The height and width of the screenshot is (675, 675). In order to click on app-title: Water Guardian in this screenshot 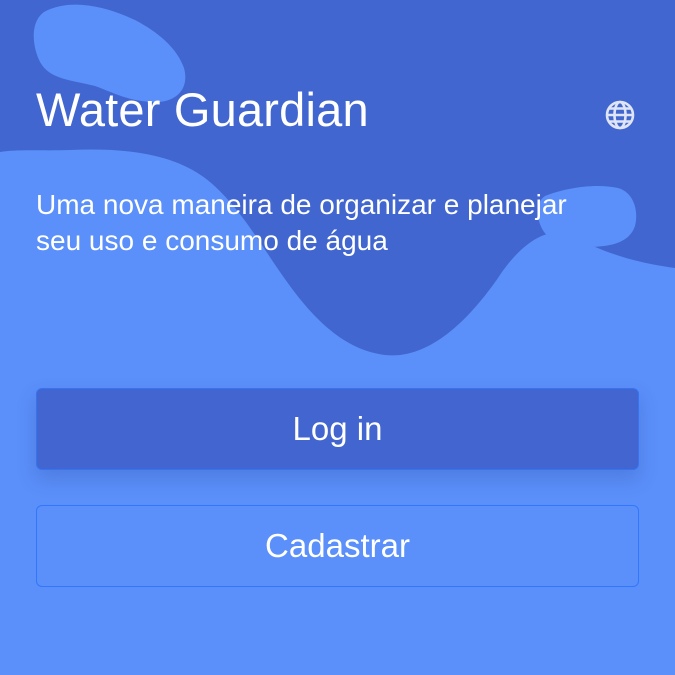, I will do `click(202, 109)`.